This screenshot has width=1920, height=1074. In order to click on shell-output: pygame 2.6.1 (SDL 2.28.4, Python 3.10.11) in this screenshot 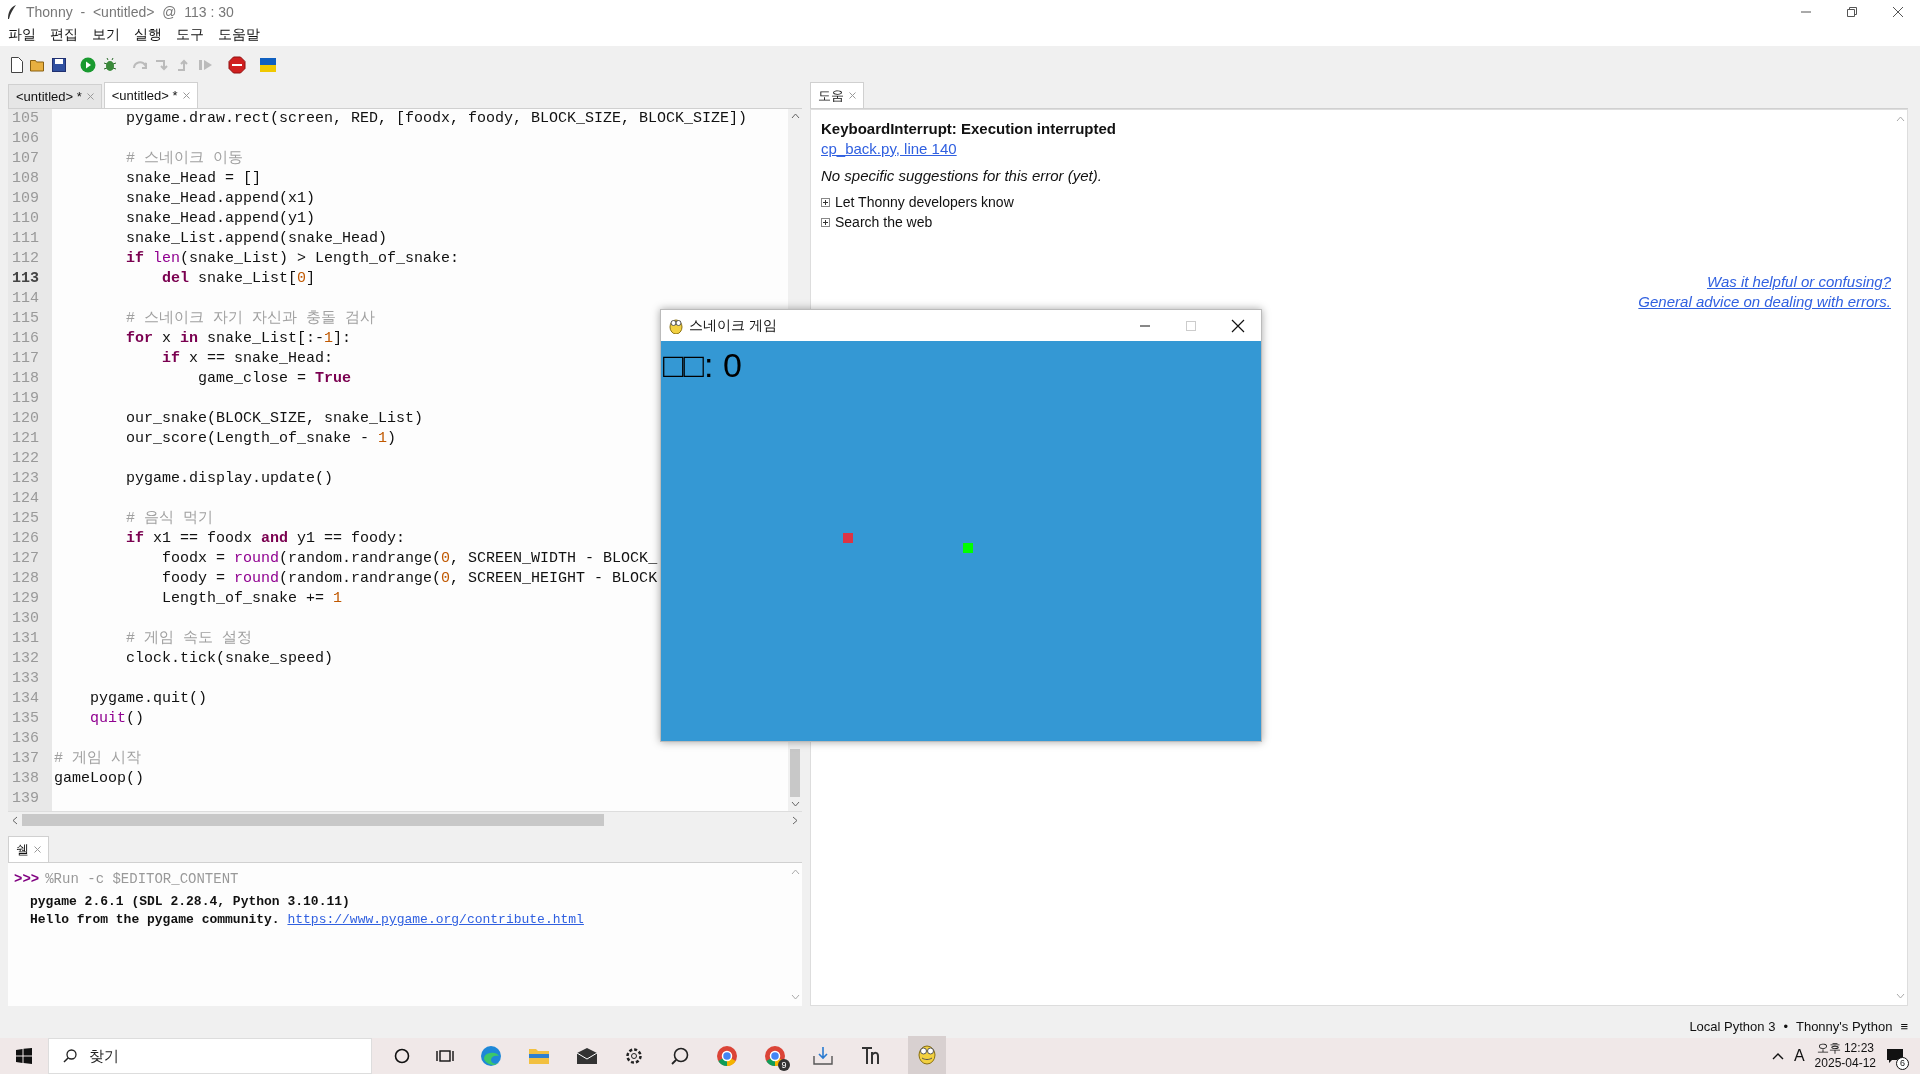, I will do `click(190, 902)`.